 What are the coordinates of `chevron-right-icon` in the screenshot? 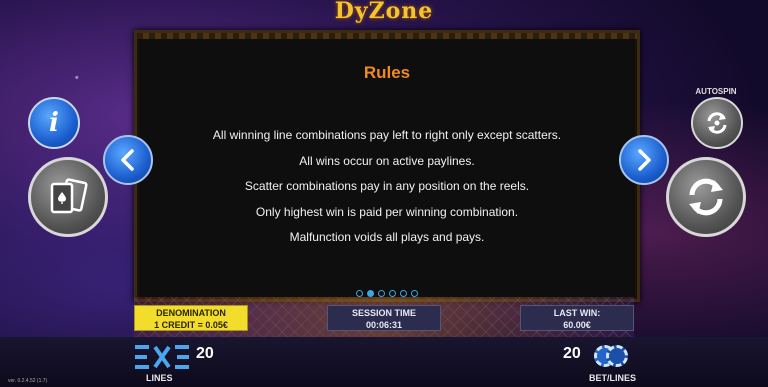 It's located at (644, 160).